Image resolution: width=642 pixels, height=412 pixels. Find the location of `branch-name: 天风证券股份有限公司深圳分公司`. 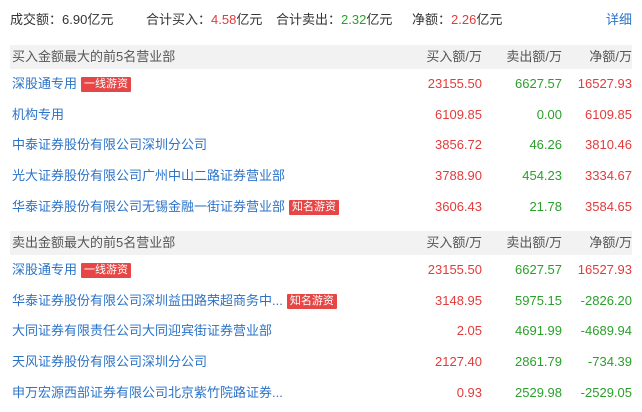

branch-name: 天风证券股份有限公司深圳分公司 is located at coordinates (109, 361).